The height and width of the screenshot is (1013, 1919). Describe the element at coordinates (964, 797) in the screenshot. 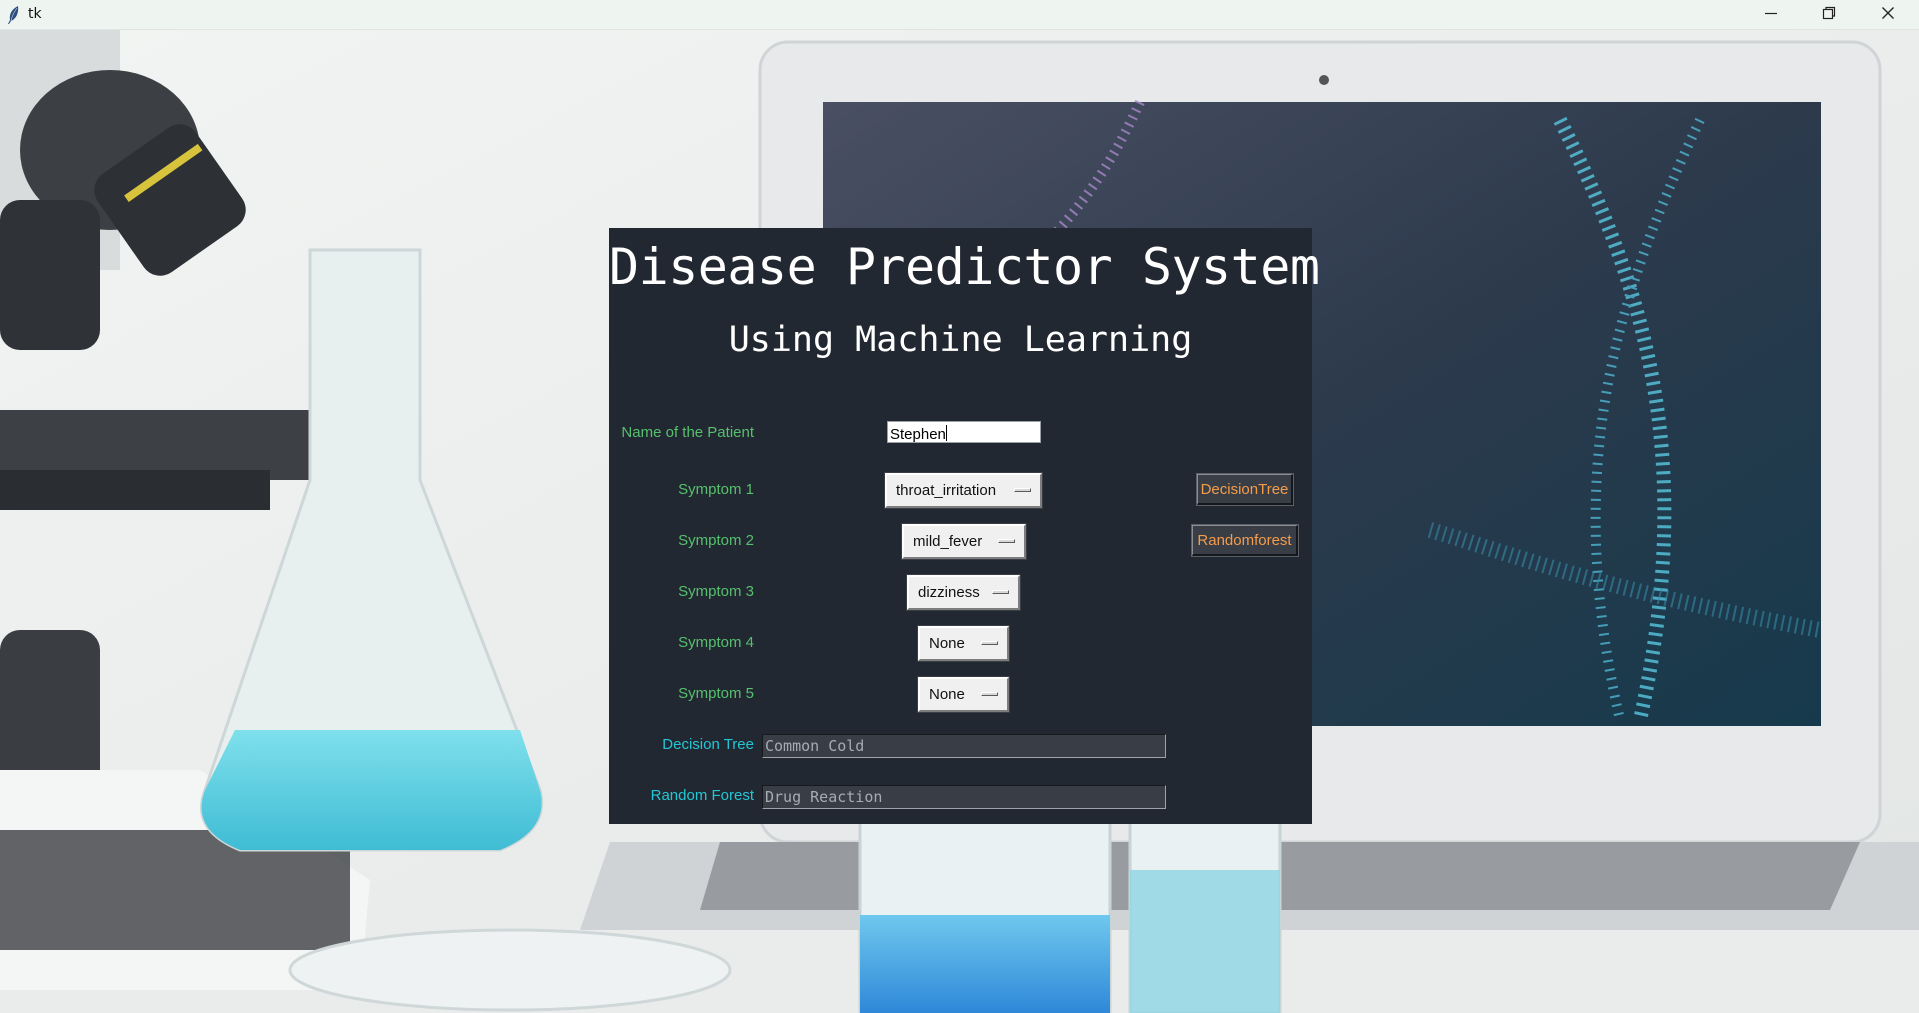

I see `random-forest-result-field: Drug Reaction` at that location.